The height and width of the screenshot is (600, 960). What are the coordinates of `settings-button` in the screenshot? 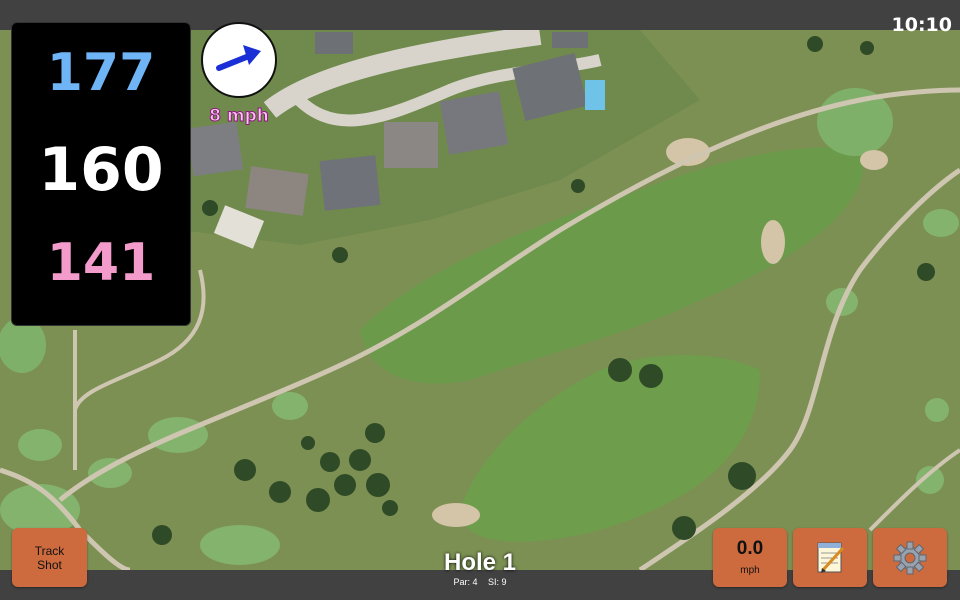 It's located at (910, 557).